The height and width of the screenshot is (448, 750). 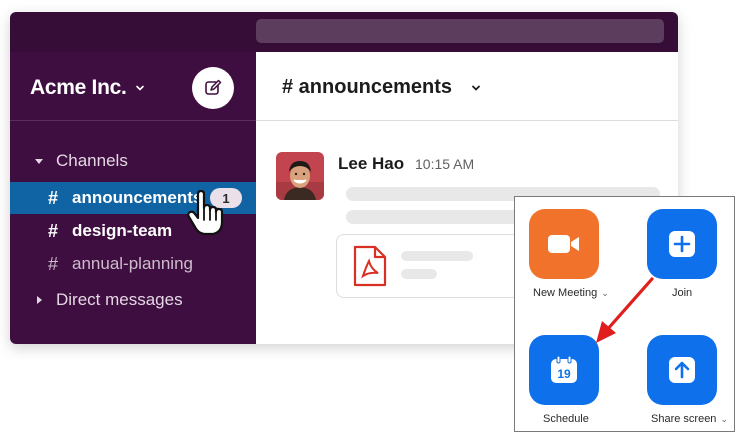 I want to click on calendar-icon: 19, so click(x=564, y=369).